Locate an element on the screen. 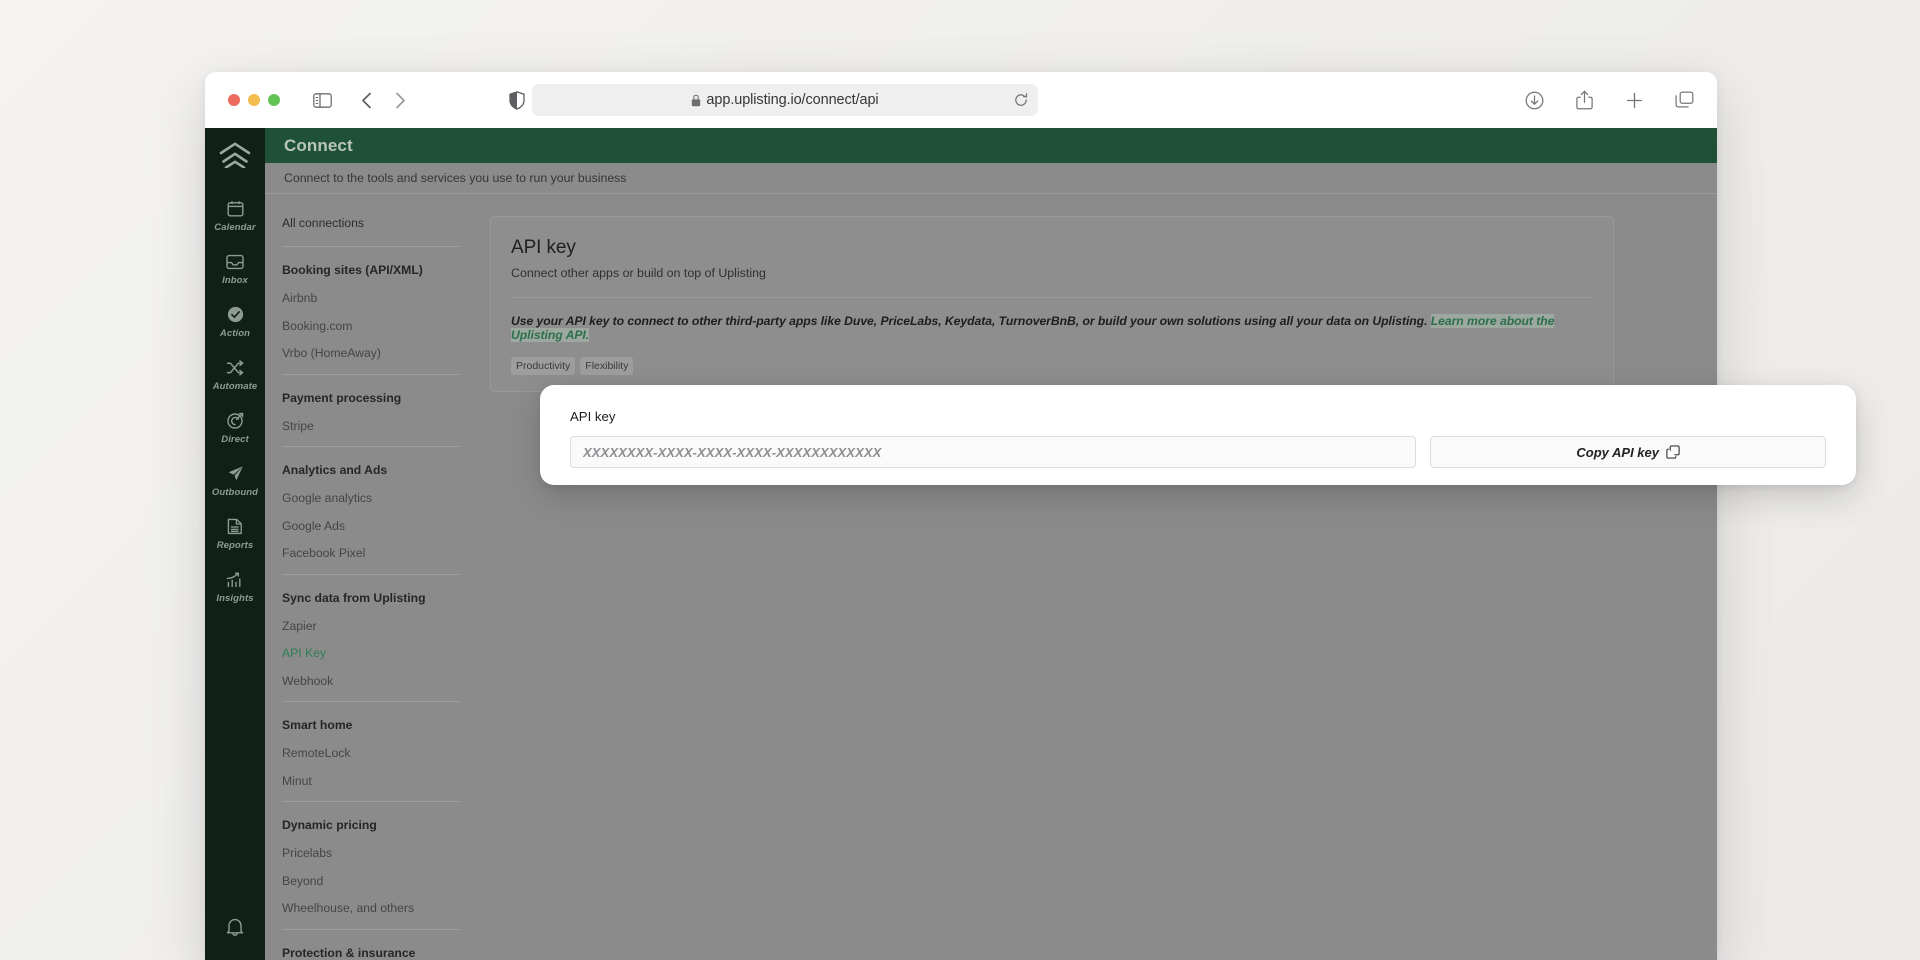 The height and width of the screenshot is (960, 1920). copy-icon is located at coordinates (1673, 452).